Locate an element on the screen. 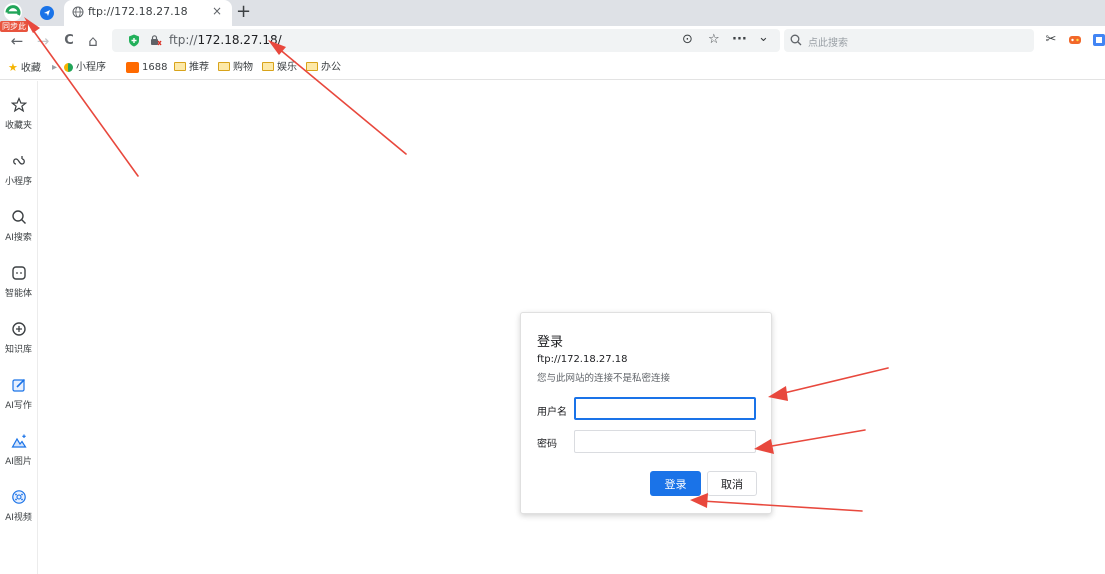  bookmark-miniprogram: 小程序 is located at coordinates (85, 68).